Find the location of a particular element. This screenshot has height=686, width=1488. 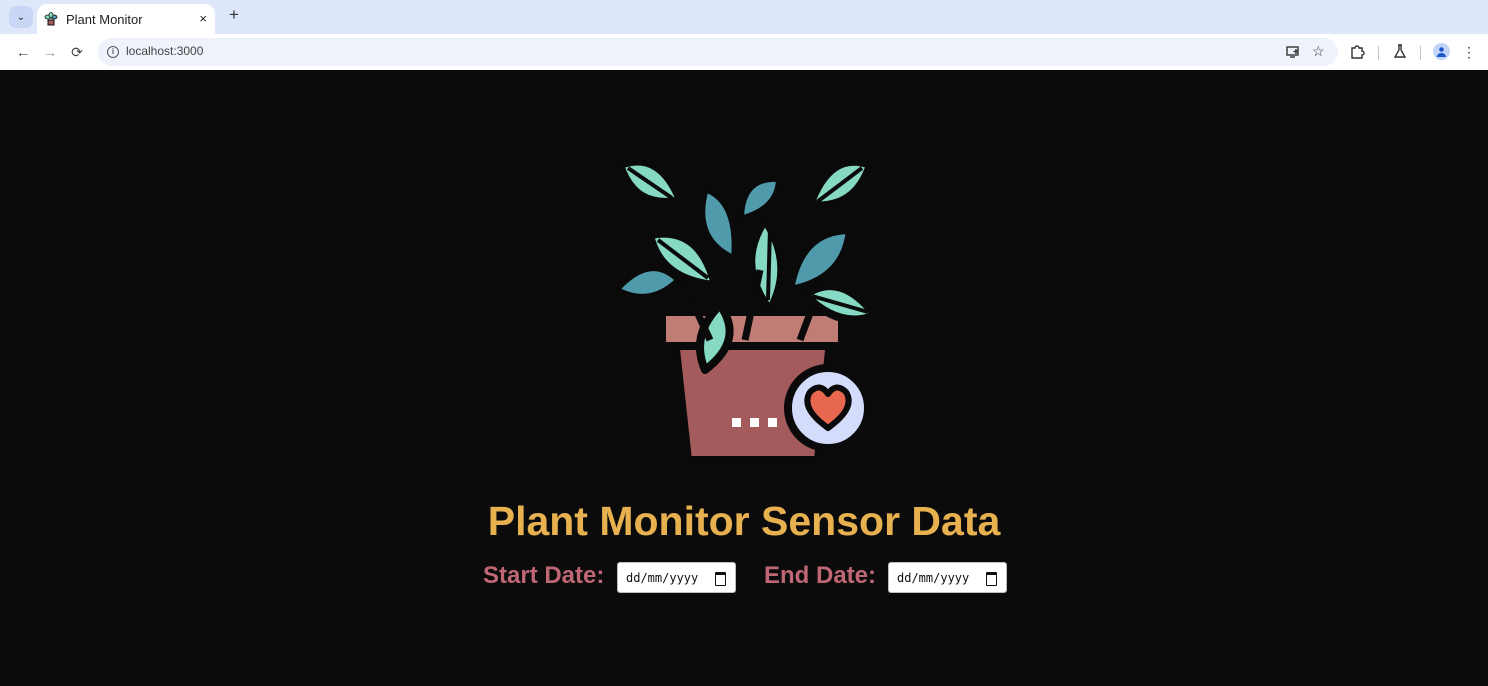

profile-avatar-icon is located at coordinates (1441, 51).